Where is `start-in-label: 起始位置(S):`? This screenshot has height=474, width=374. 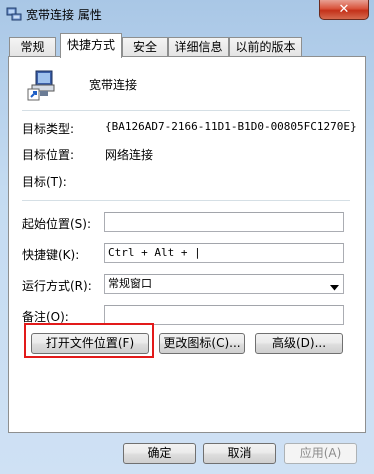 start-in-label: 起始位置(S): is located at coordinates (57, 224).